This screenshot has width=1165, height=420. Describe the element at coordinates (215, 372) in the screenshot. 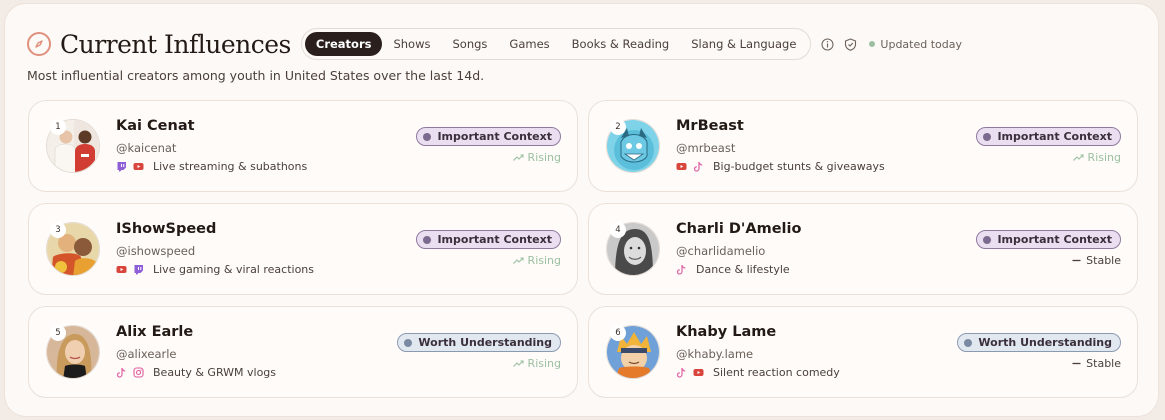

I see `creator-description: Beauty & GRWM vlogs` at that location.